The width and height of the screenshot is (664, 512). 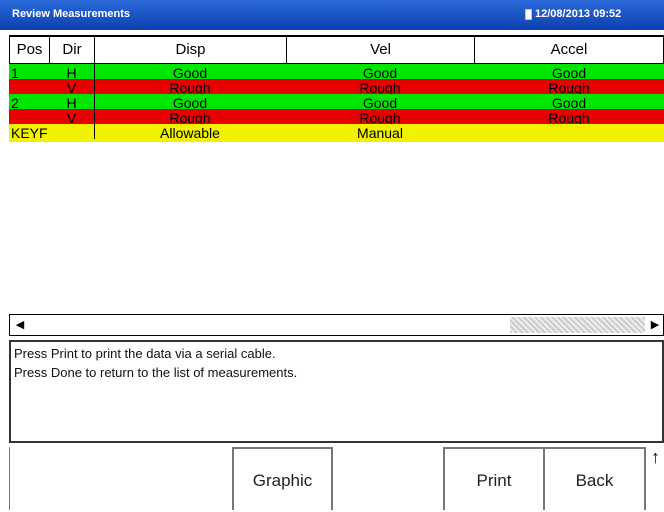 What do you see at coordinates (20, 325) in the screenshot?
I see `scroll-left-icon: ◀` at bounding box center [20, 325].